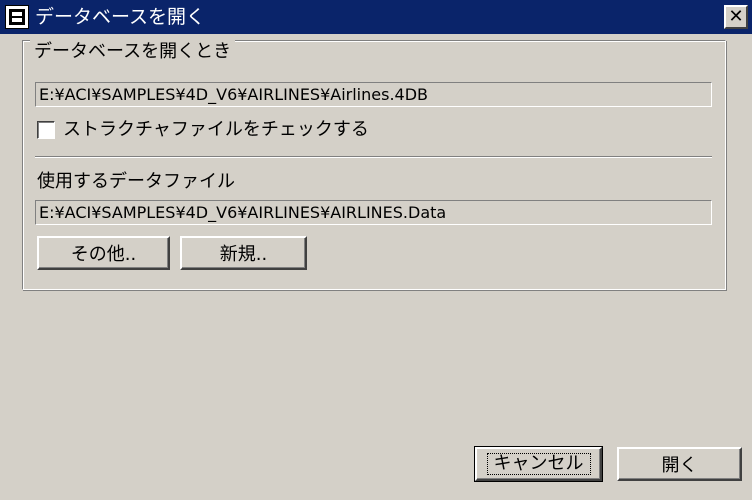 The height and width of the screenshot is (500, 752). I want to click on cancel-button: キャンセル, so click(538, 464).